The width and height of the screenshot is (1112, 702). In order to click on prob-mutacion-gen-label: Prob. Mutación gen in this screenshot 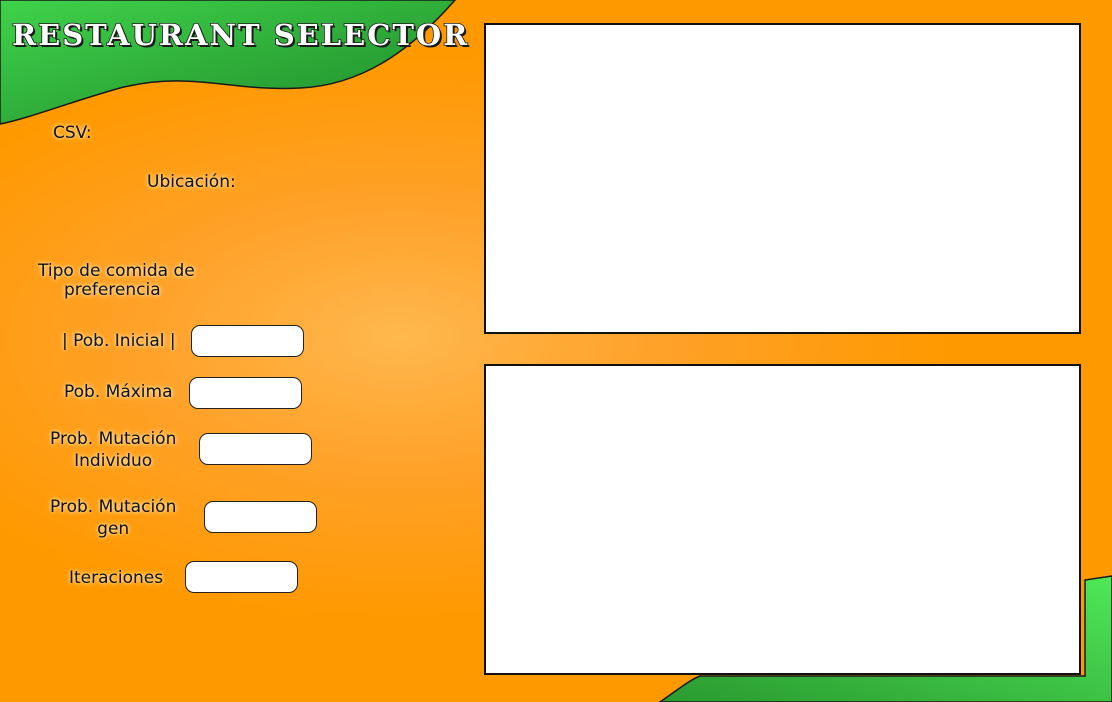, I will do `click(113, 518)`.